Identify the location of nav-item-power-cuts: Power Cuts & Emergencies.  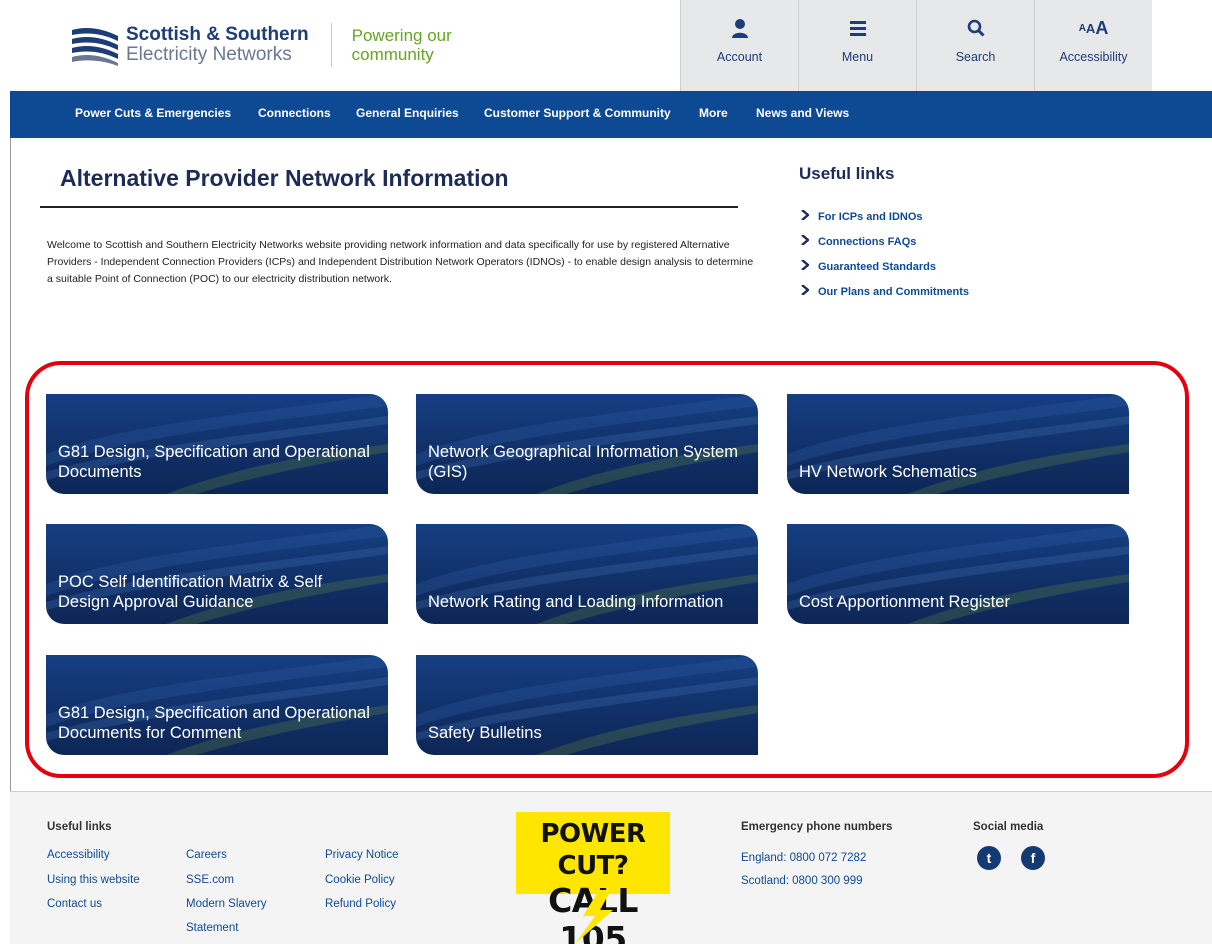
(153, 113).